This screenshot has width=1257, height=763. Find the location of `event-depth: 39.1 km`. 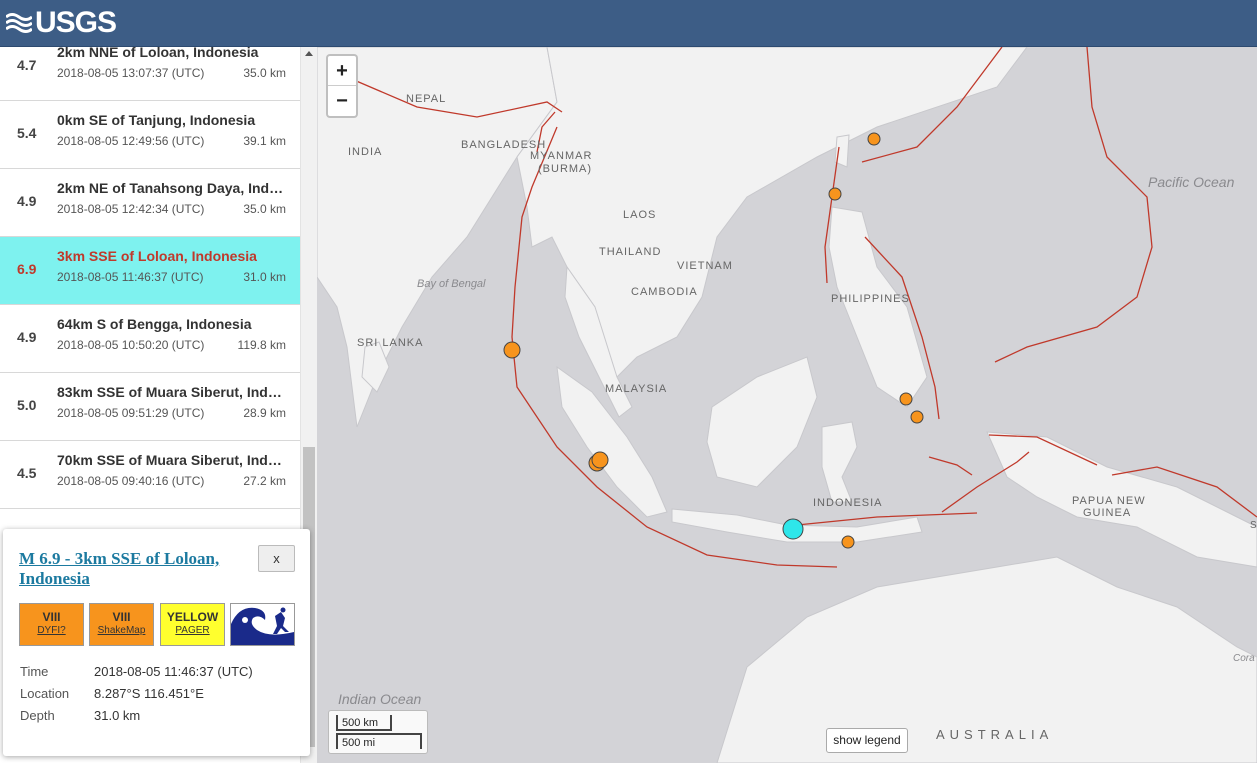

event-depth: 39.1 km is located at coordinates (264, 141).